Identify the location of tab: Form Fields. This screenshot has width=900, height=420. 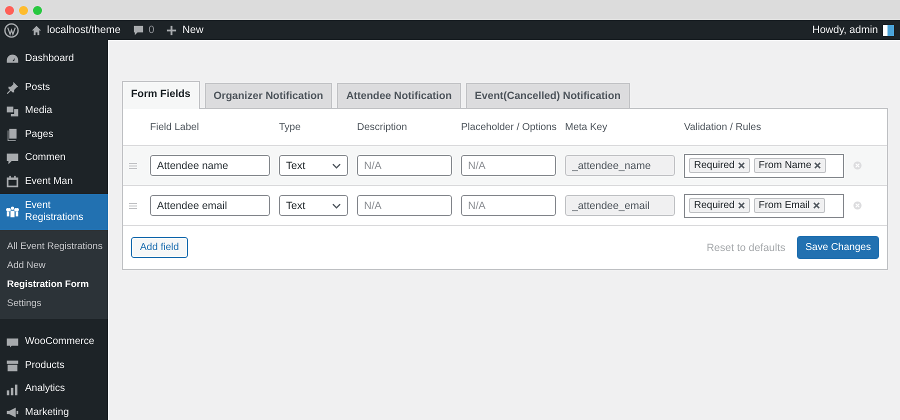
(161, 95).